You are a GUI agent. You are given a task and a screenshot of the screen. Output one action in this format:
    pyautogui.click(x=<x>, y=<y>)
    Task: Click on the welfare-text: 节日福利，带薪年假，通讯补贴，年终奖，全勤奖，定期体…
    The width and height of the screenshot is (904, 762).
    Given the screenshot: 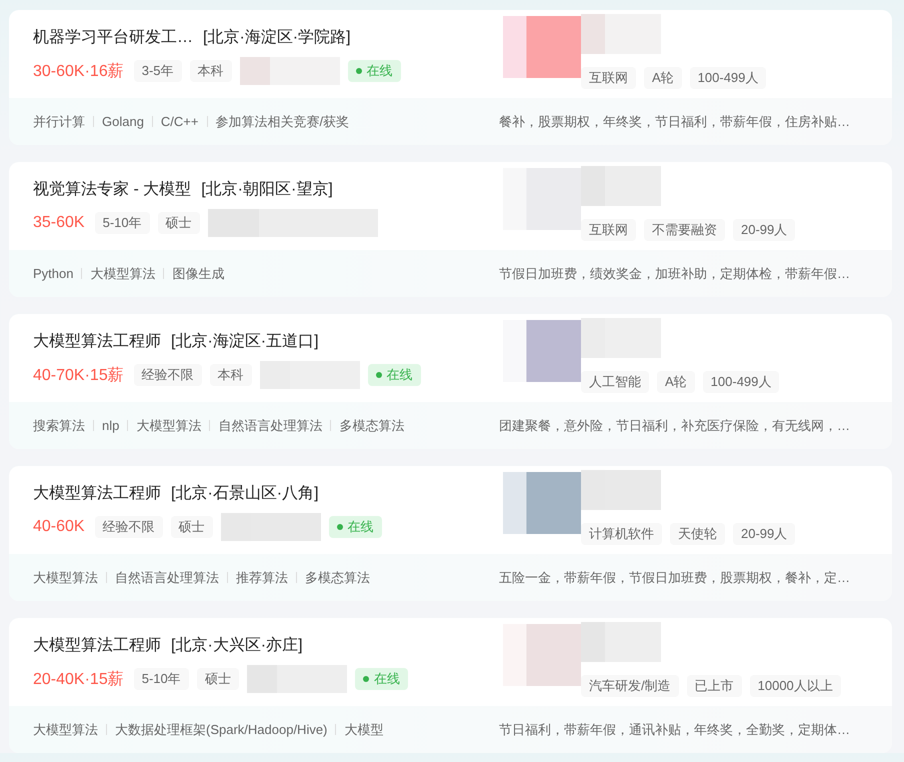 What is the action you would take?
    pyautogui.click(x=674, y=729)
    